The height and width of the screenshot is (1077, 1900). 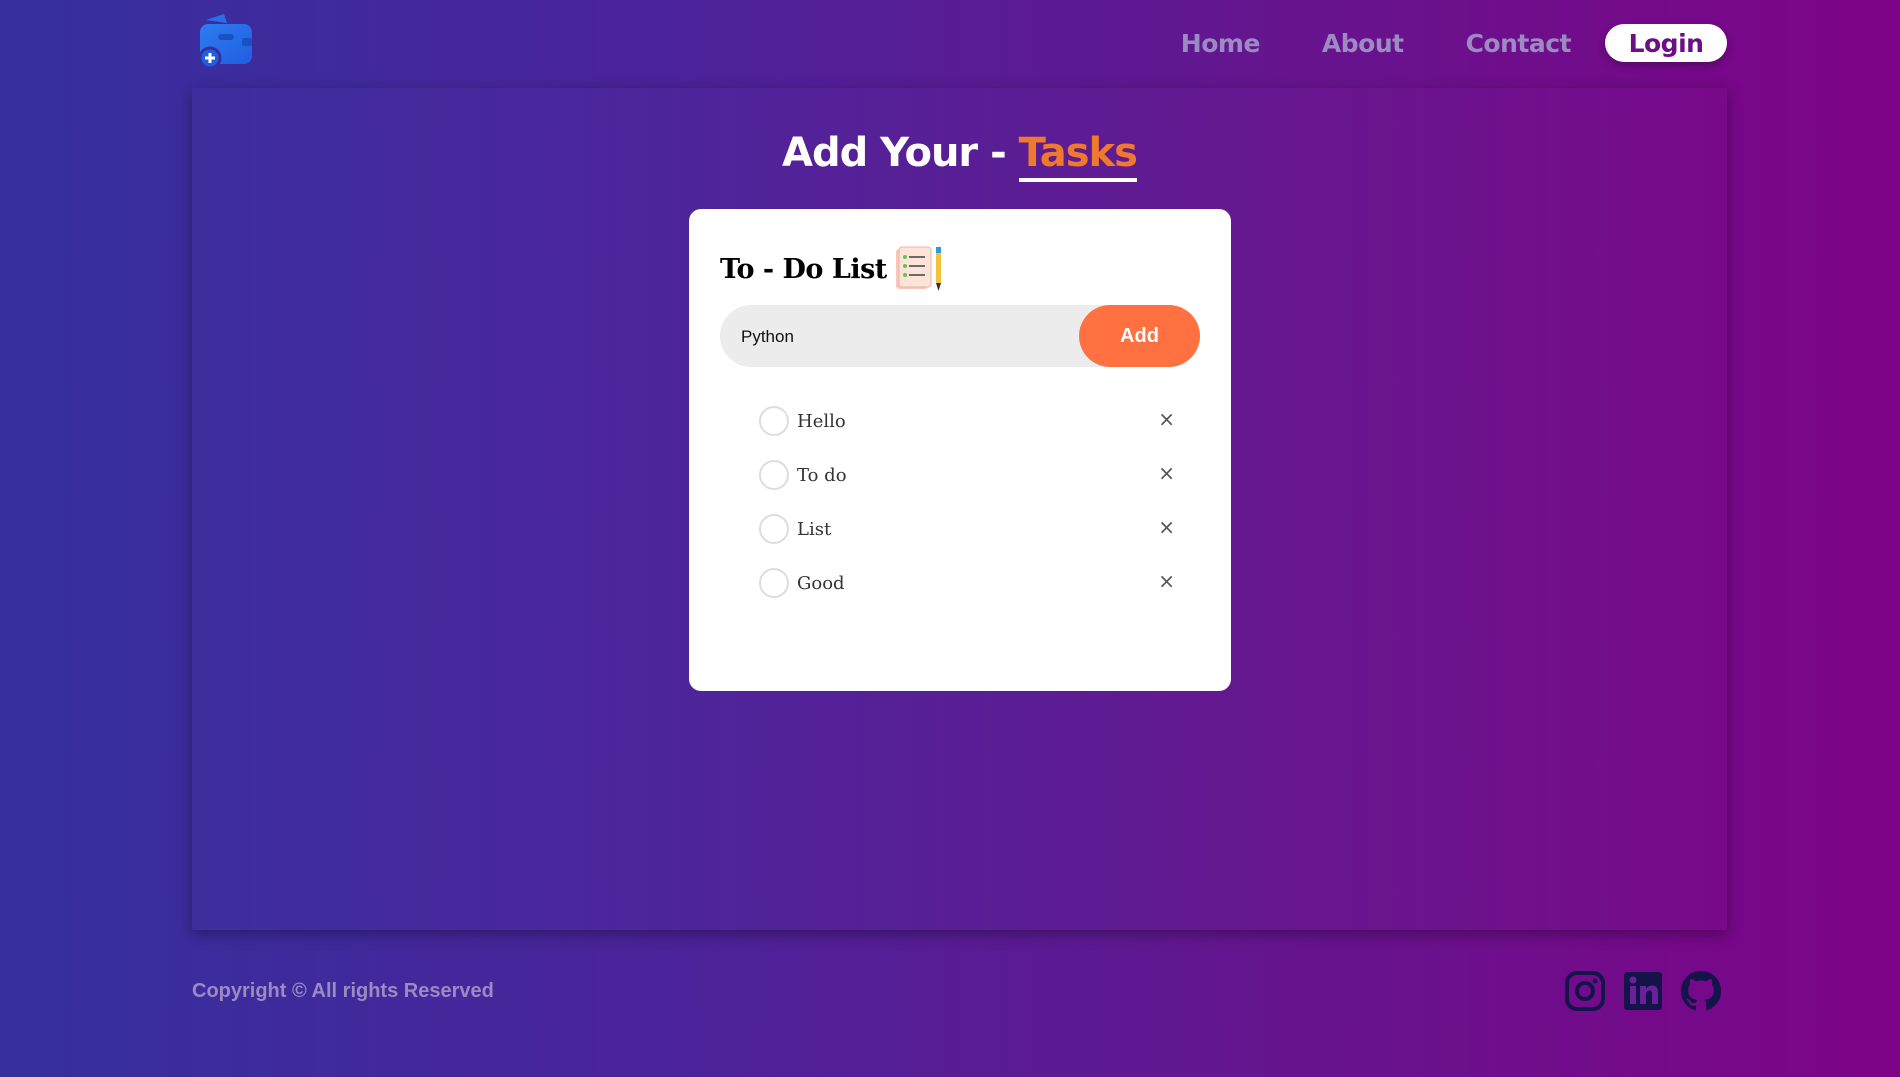 What do you see at coordinates (1363, 43) in the screenshot?
I see `nav-link-about: About` at bounding box center [1363, 43].